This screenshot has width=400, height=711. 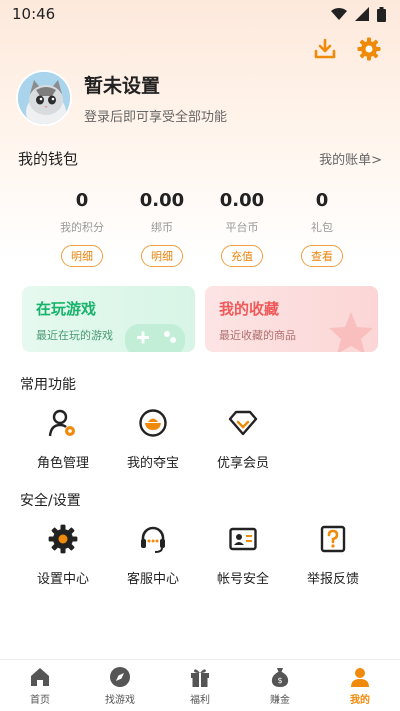 What do you see at coordinates (156, 117) in the screenshot?
I see `login-hint: 登录后即可享受全部功能` at bounding box center [156, 117].